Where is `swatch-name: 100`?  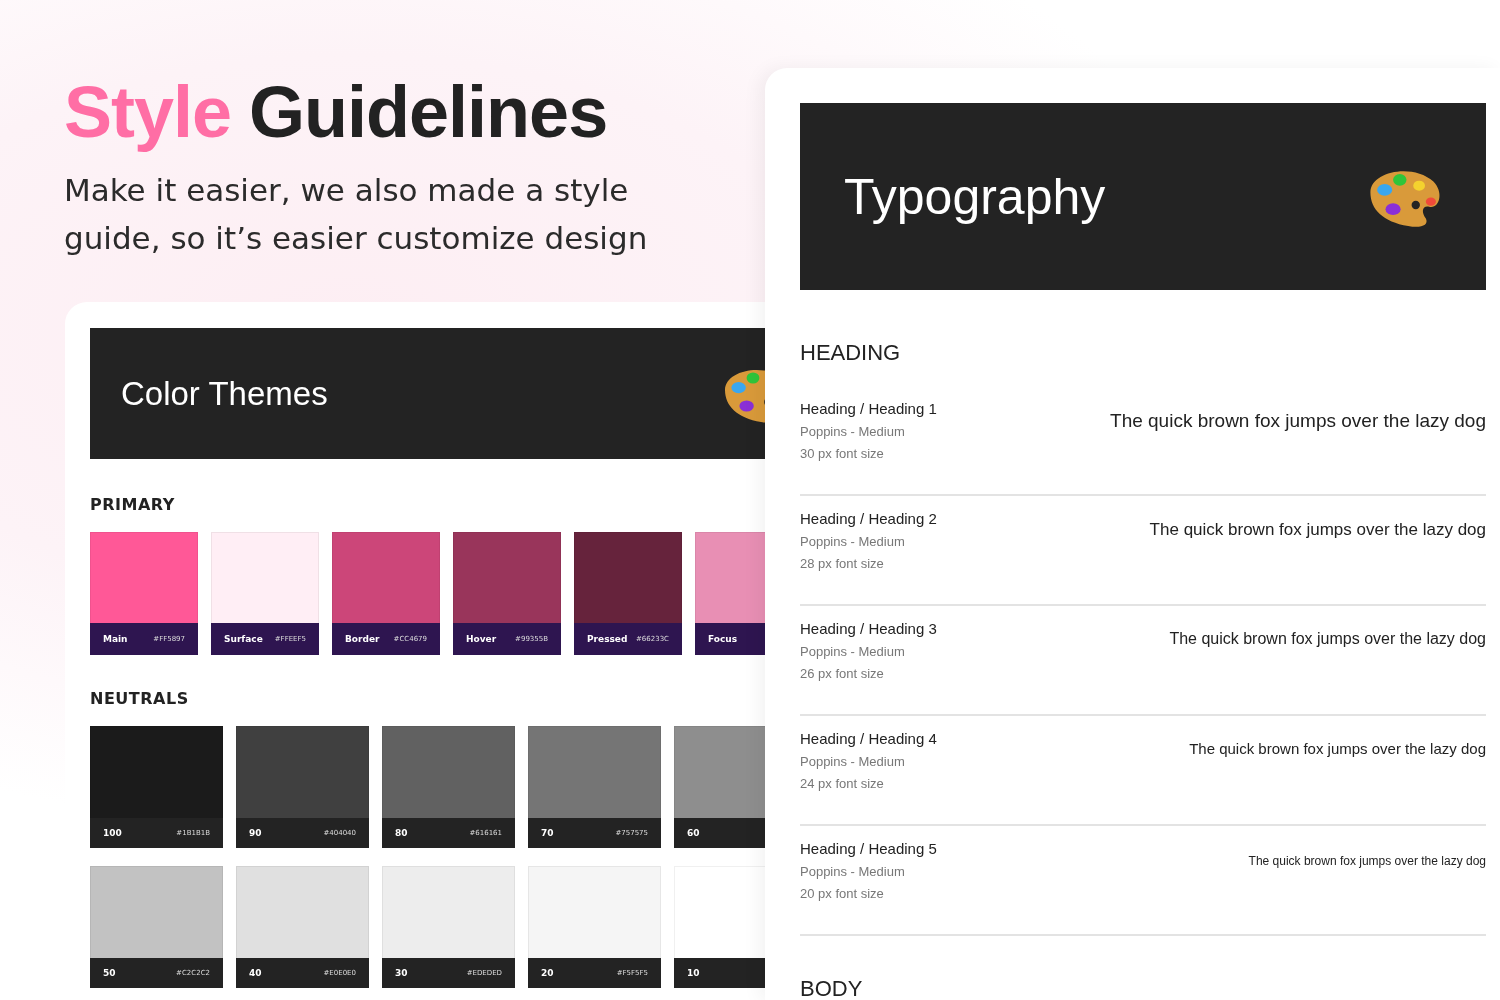
swatch-name: 100 is located at coordinates (112, 833).